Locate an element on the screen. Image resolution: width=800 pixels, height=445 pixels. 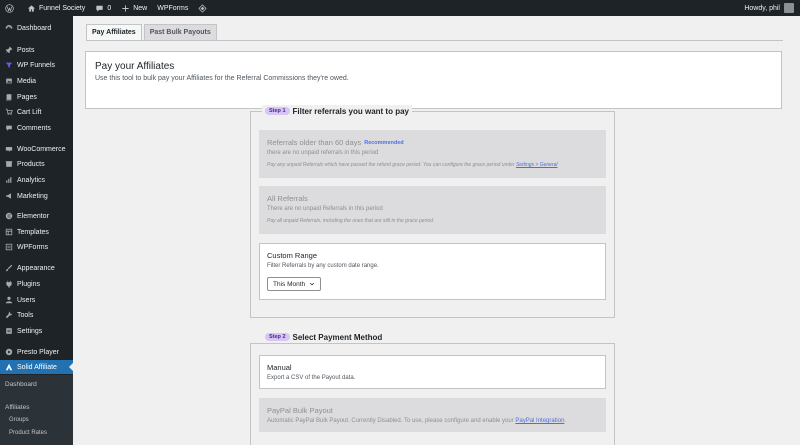
home-icon is located at coordinates (31, 8).